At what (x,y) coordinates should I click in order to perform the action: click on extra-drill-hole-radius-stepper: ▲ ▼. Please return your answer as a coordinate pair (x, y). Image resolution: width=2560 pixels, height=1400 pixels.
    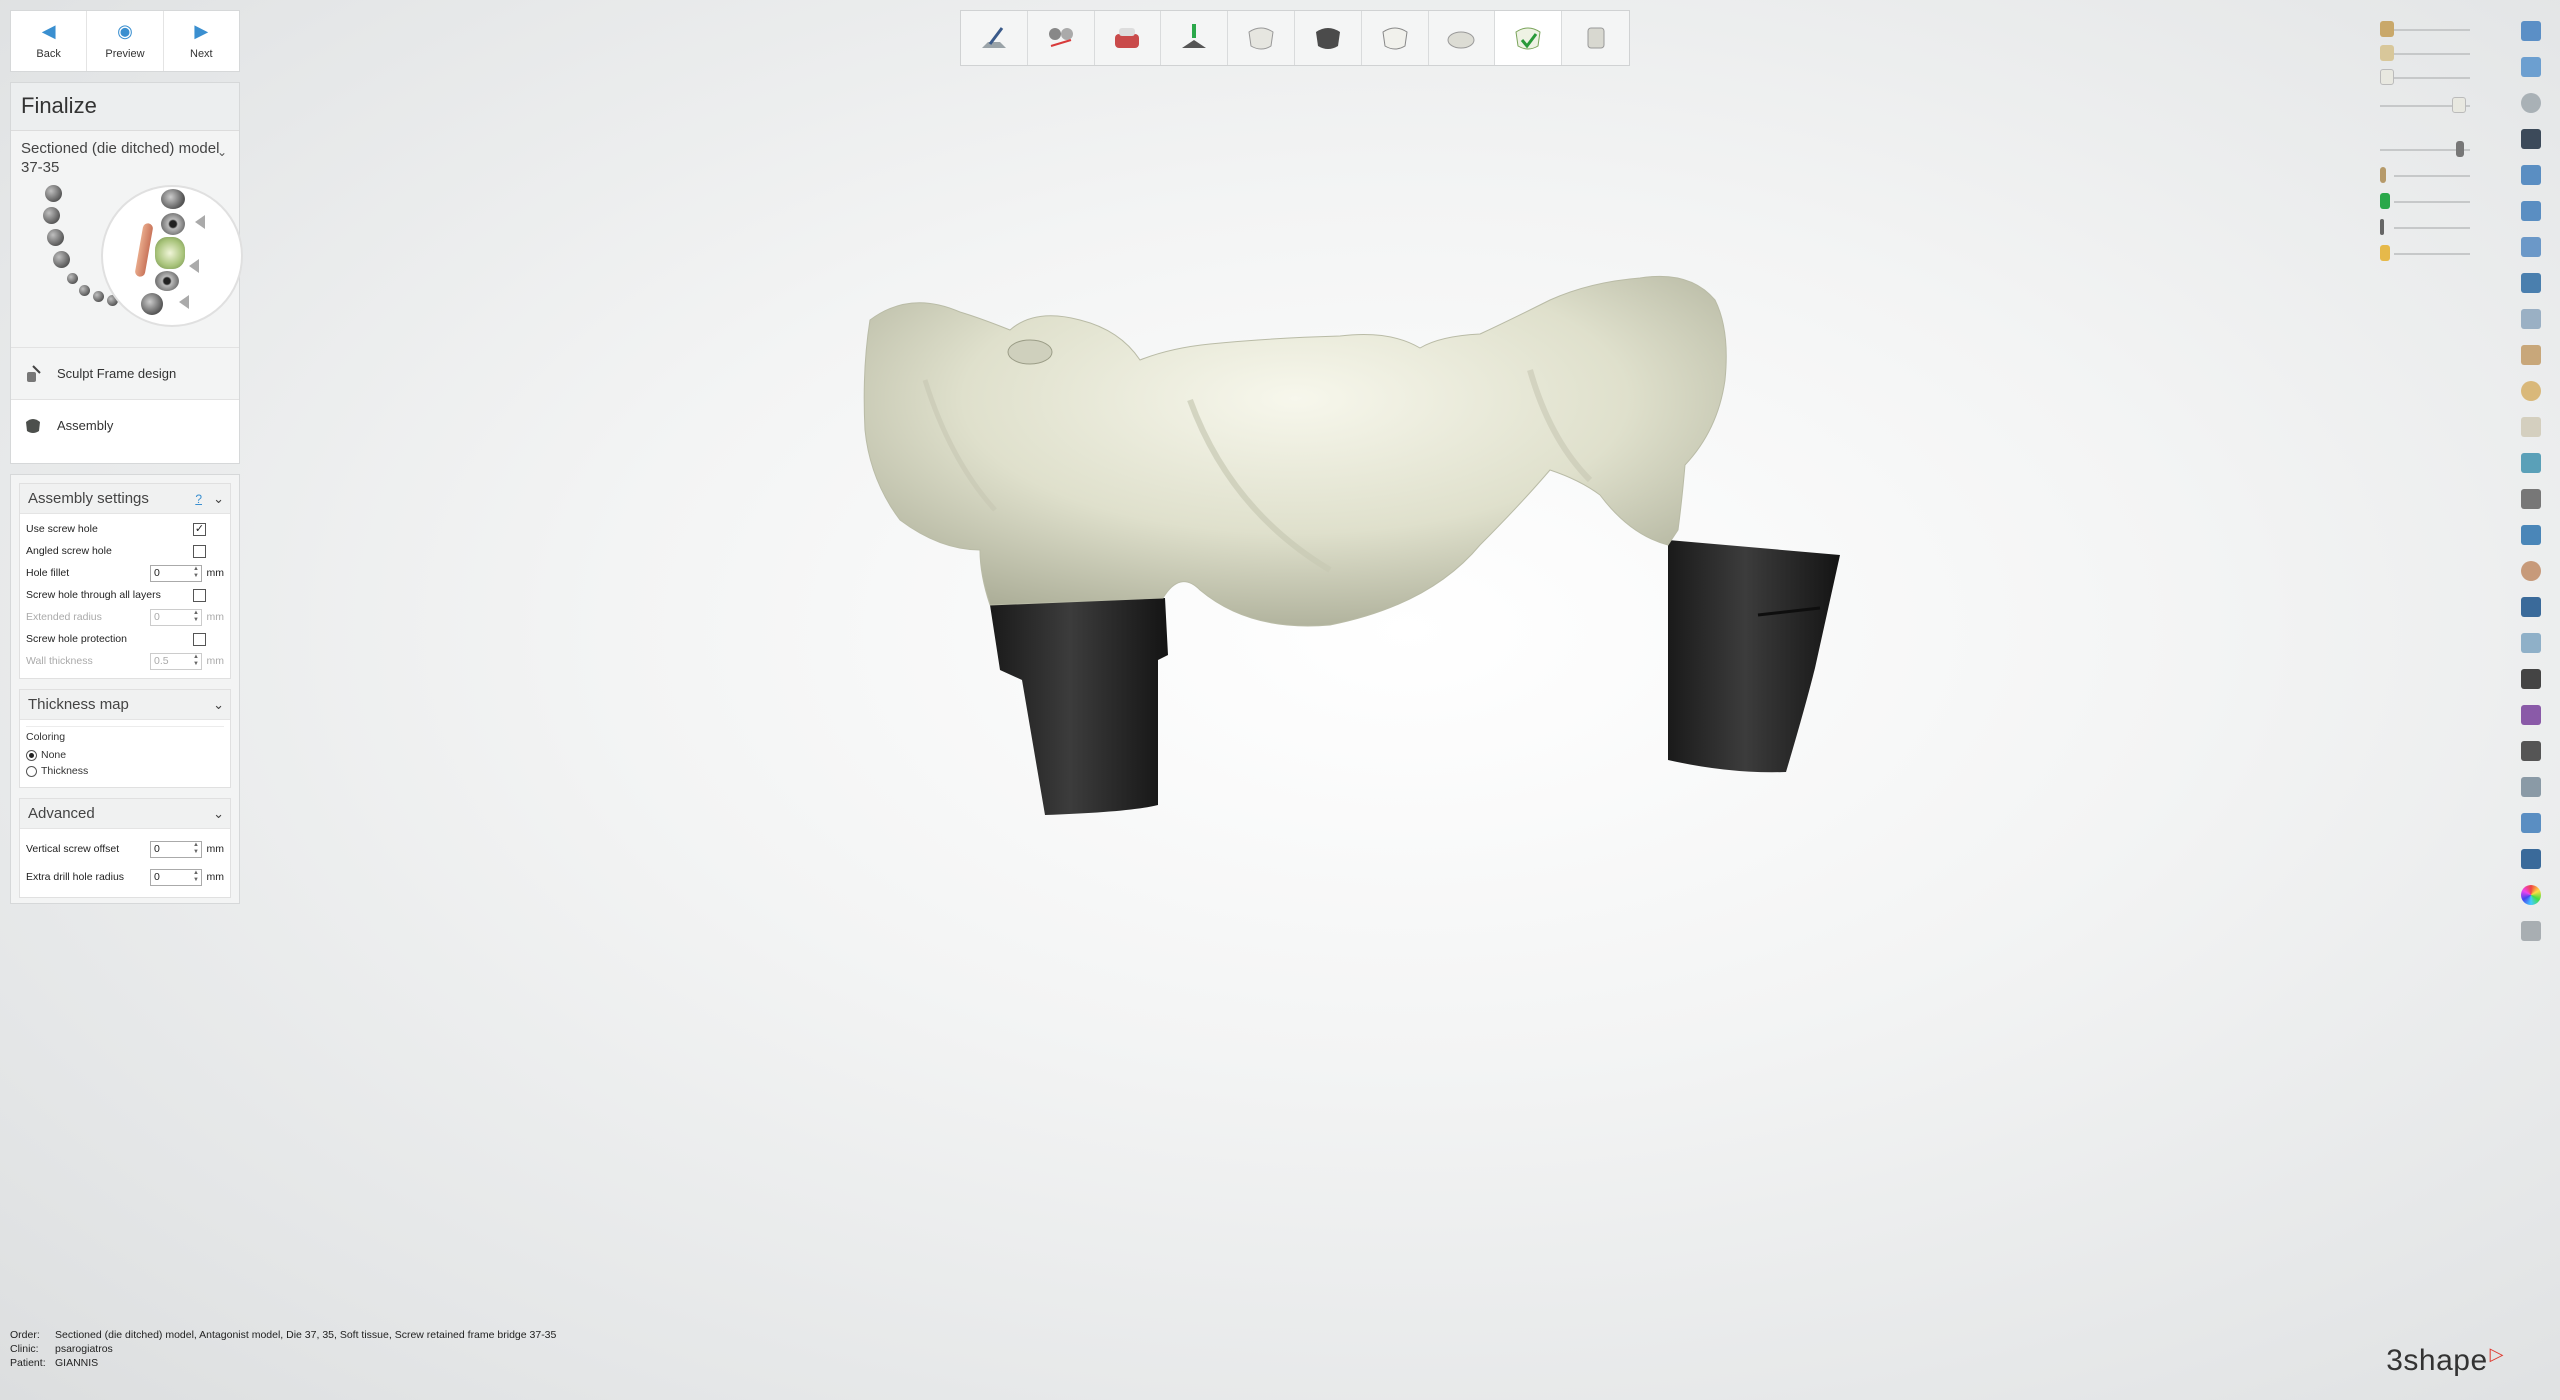
    Looking at the image, I should click on (196, 877).